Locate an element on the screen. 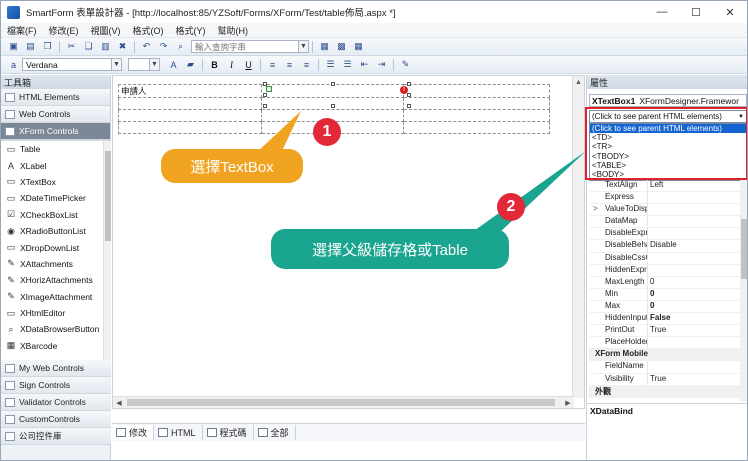 Image resolution: width=748 pixels, height=461 pixels. object-selector: XTextBox1 XFormDesigner.Framewor is located at coordinates (668, 100).